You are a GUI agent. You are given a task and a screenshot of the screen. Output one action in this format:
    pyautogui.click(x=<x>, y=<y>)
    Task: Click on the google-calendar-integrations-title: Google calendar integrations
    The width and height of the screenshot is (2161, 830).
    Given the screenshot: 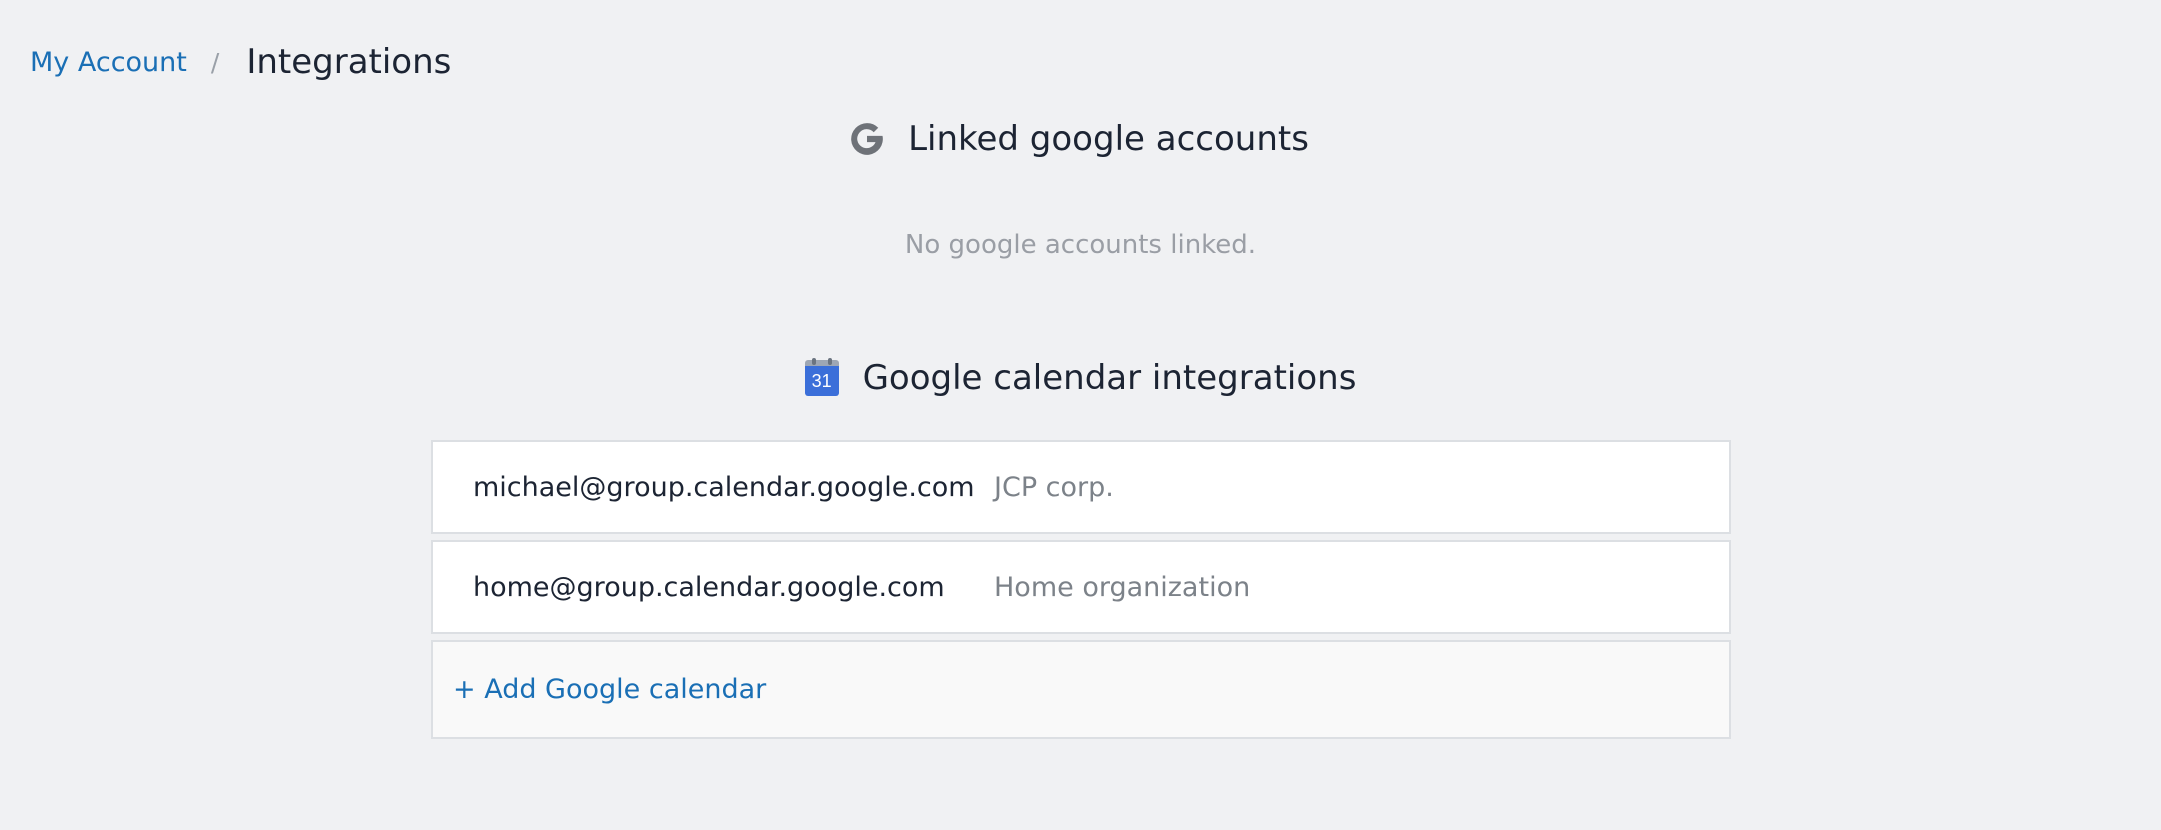 What is the action you would take?
    pyautogui.click(x=1109, y=378)
    